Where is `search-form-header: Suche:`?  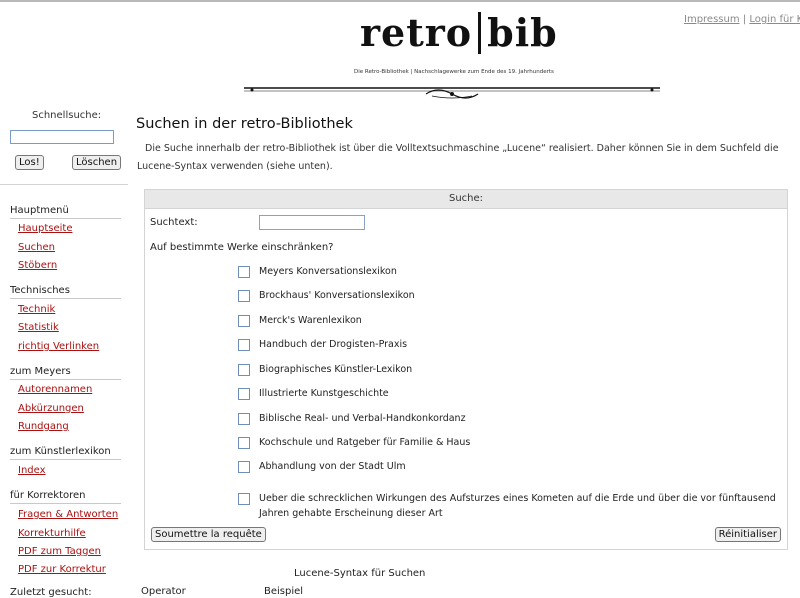
search-form-header: Suche: is located at coordinates (466, 199).